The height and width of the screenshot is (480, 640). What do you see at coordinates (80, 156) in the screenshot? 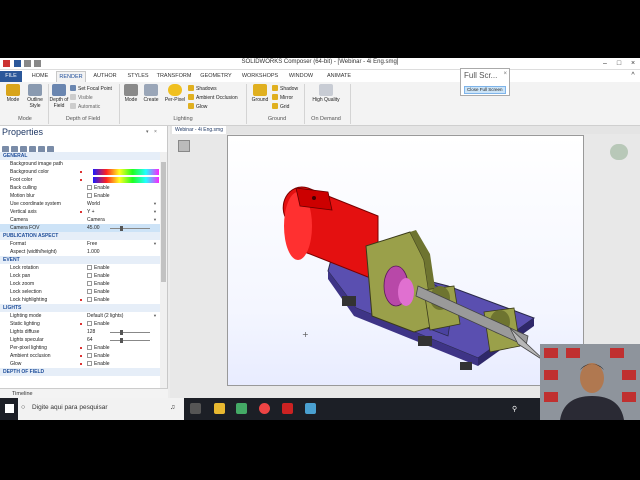
I see `property-section-header: GENERAL` at bounding box center [80, 156].